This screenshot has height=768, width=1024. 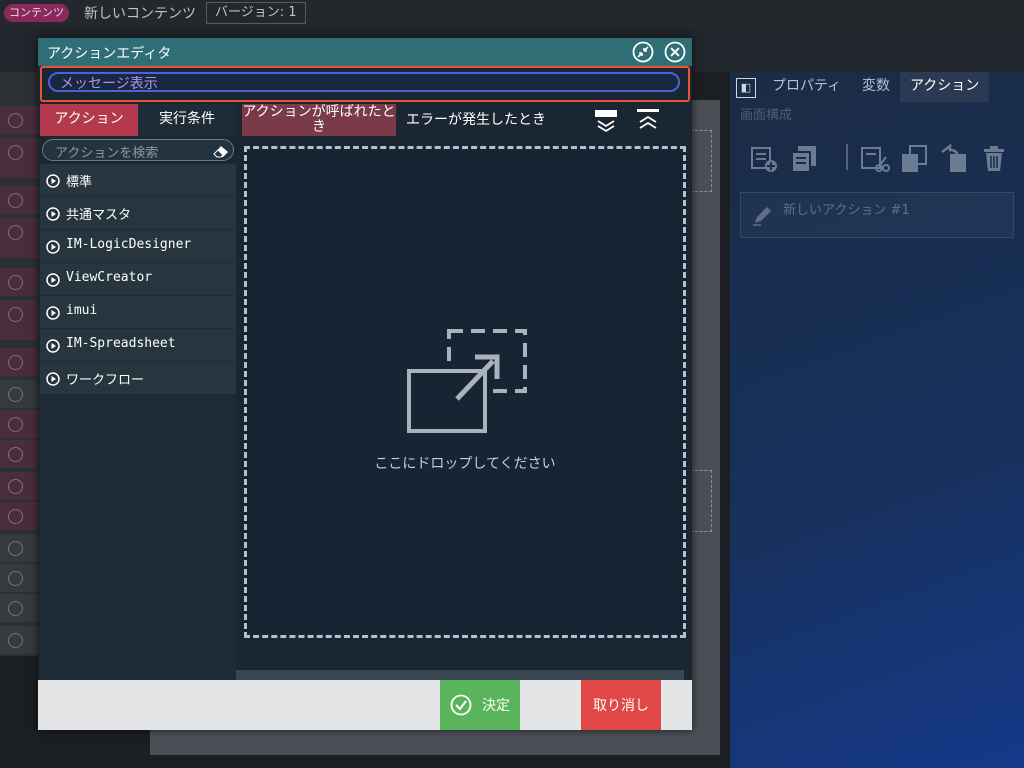 What do you see at coordinates (129, 244) in the screenshot?
I see `category-label: IM-LogicDesigner` at bounding box center [129, 244].